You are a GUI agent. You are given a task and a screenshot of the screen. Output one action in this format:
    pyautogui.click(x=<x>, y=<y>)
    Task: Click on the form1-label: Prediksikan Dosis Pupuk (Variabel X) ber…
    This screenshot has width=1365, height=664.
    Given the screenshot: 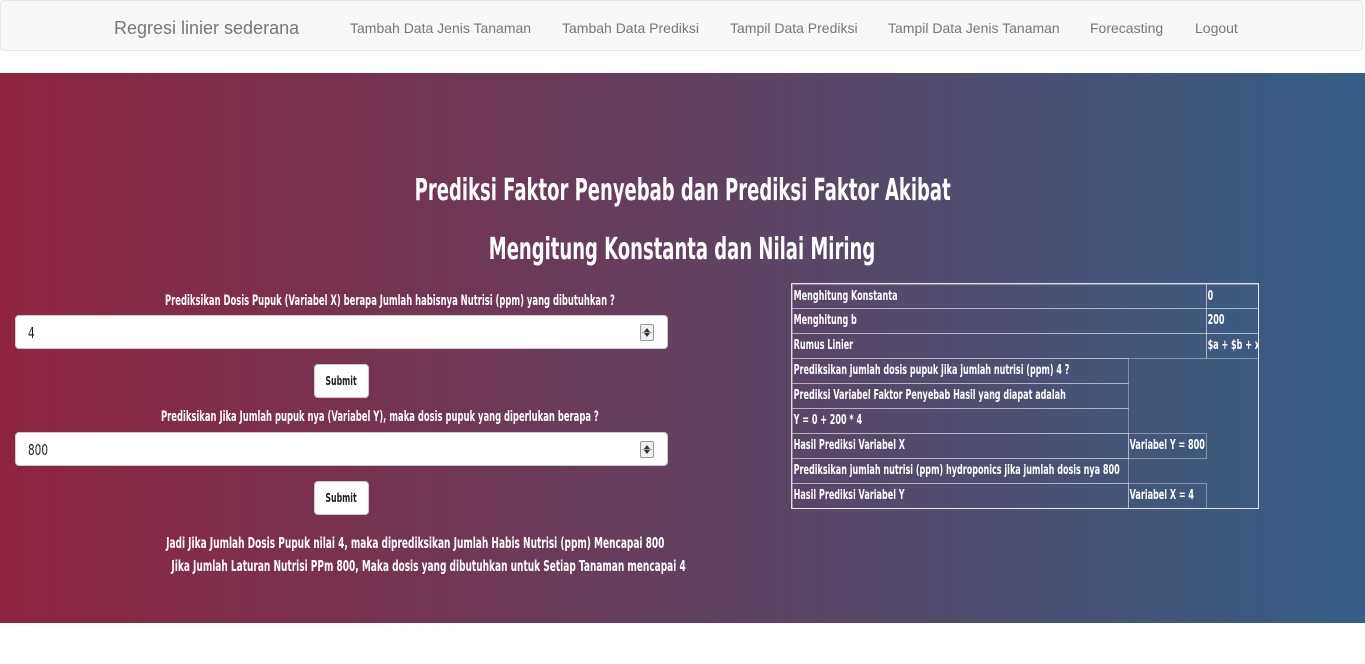 What is the action you would take?
    pyautogui.click(x=341, y=300)
    